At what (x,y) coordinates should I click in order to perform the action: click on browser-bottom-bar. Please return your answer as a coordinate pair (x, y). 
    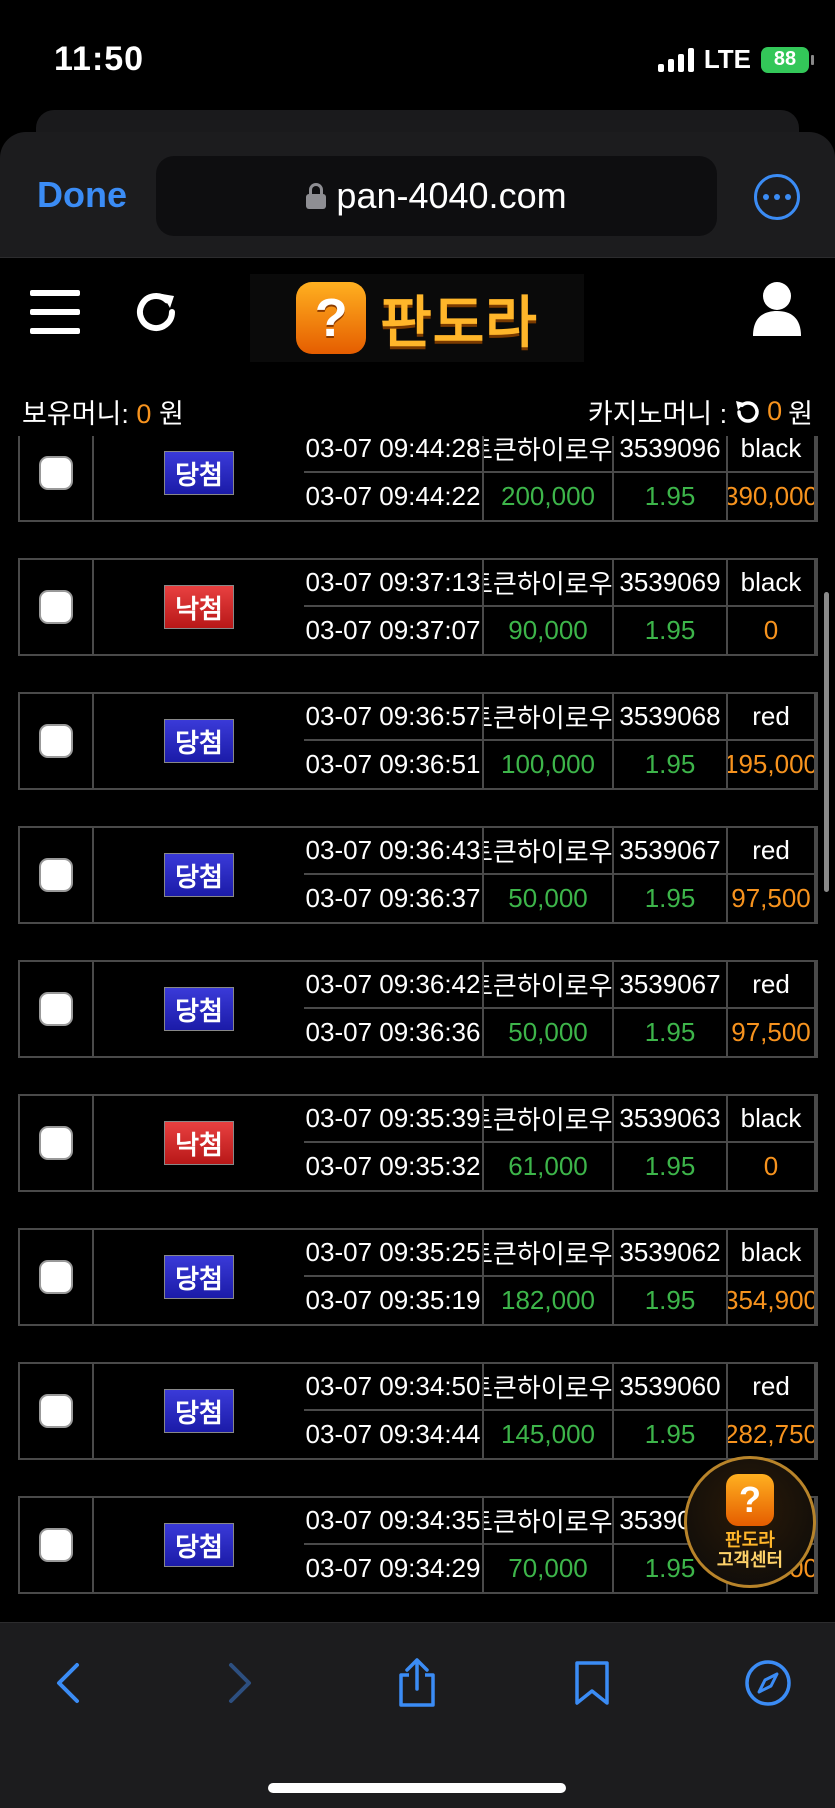
    Looking at the image, I should click on (417, 1715).